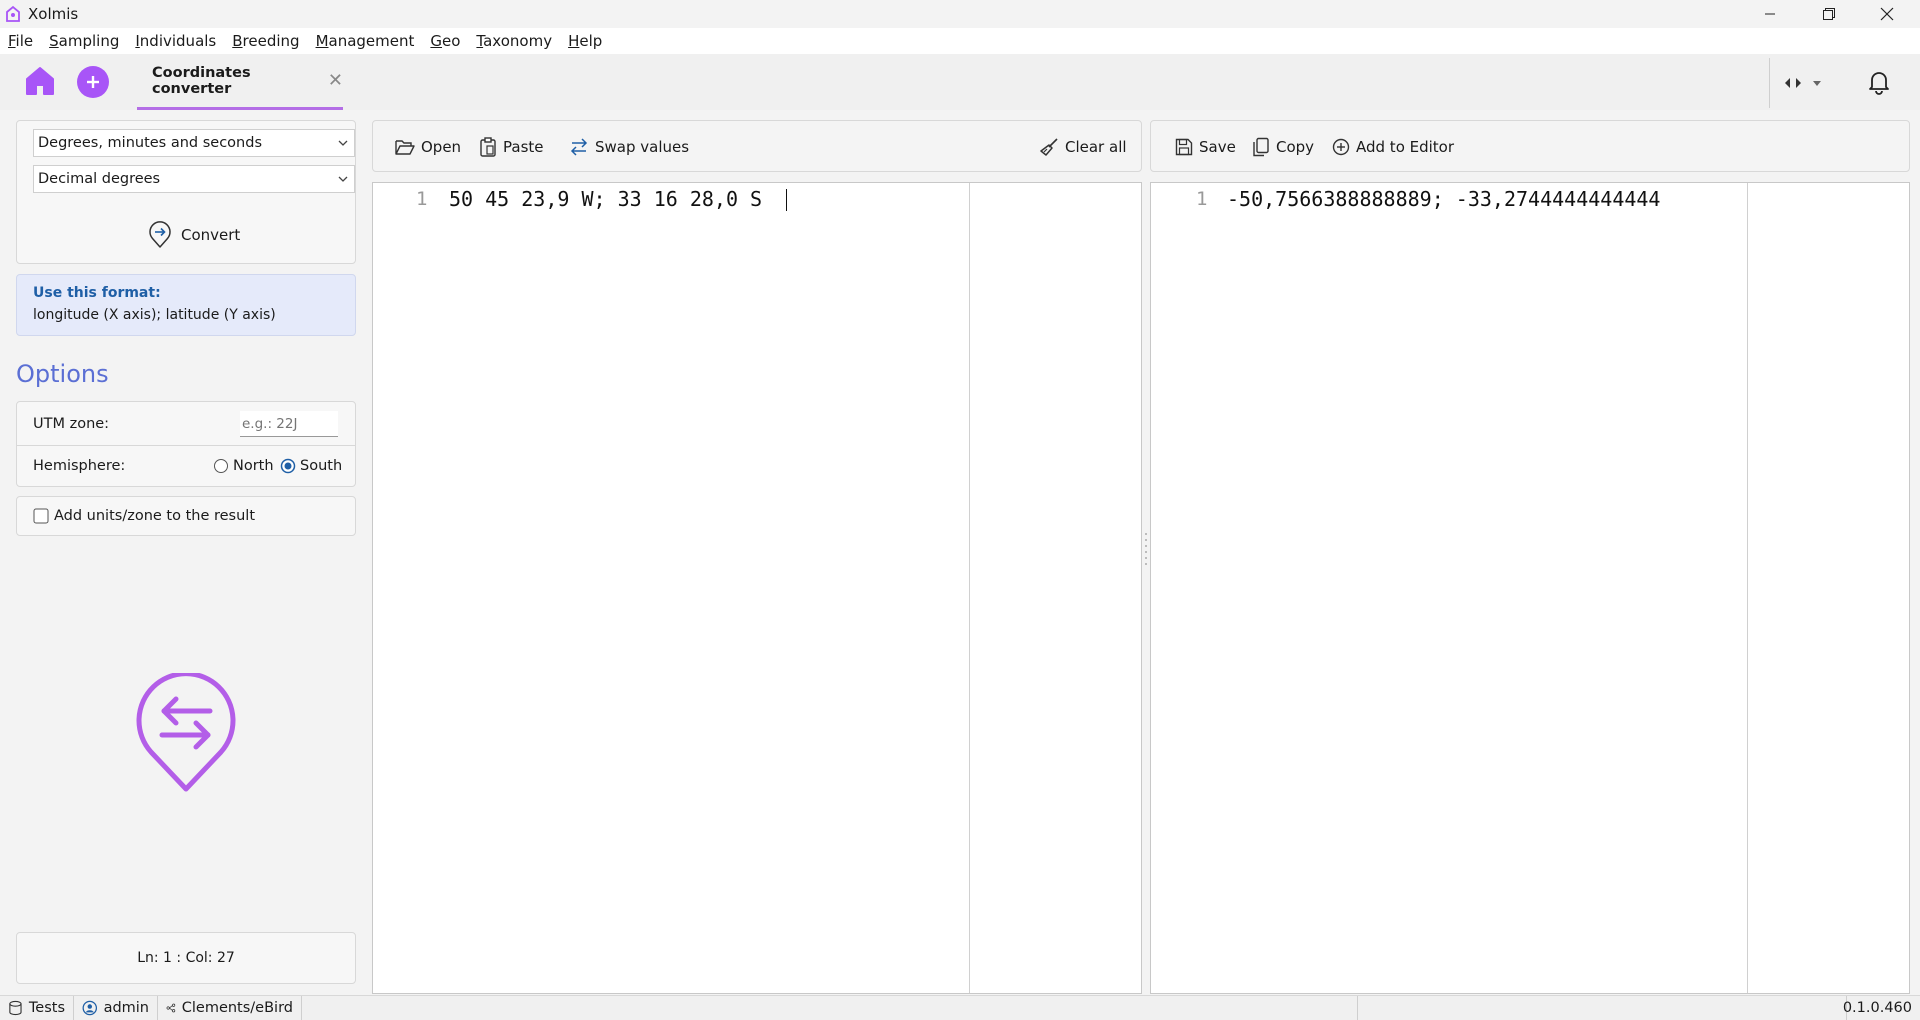 The image size is (1920, 1020). Describe the element at coordinates (1184, 147) in the screenshot. I see `save-disk-icon` at that location.